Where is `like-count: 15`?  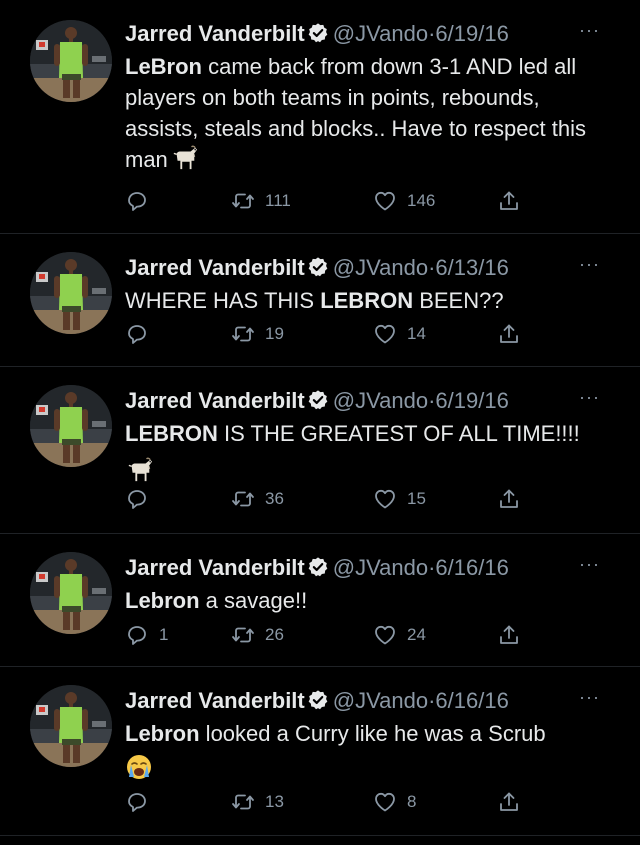 like-count: 15 is located at coordinates (416, 498).